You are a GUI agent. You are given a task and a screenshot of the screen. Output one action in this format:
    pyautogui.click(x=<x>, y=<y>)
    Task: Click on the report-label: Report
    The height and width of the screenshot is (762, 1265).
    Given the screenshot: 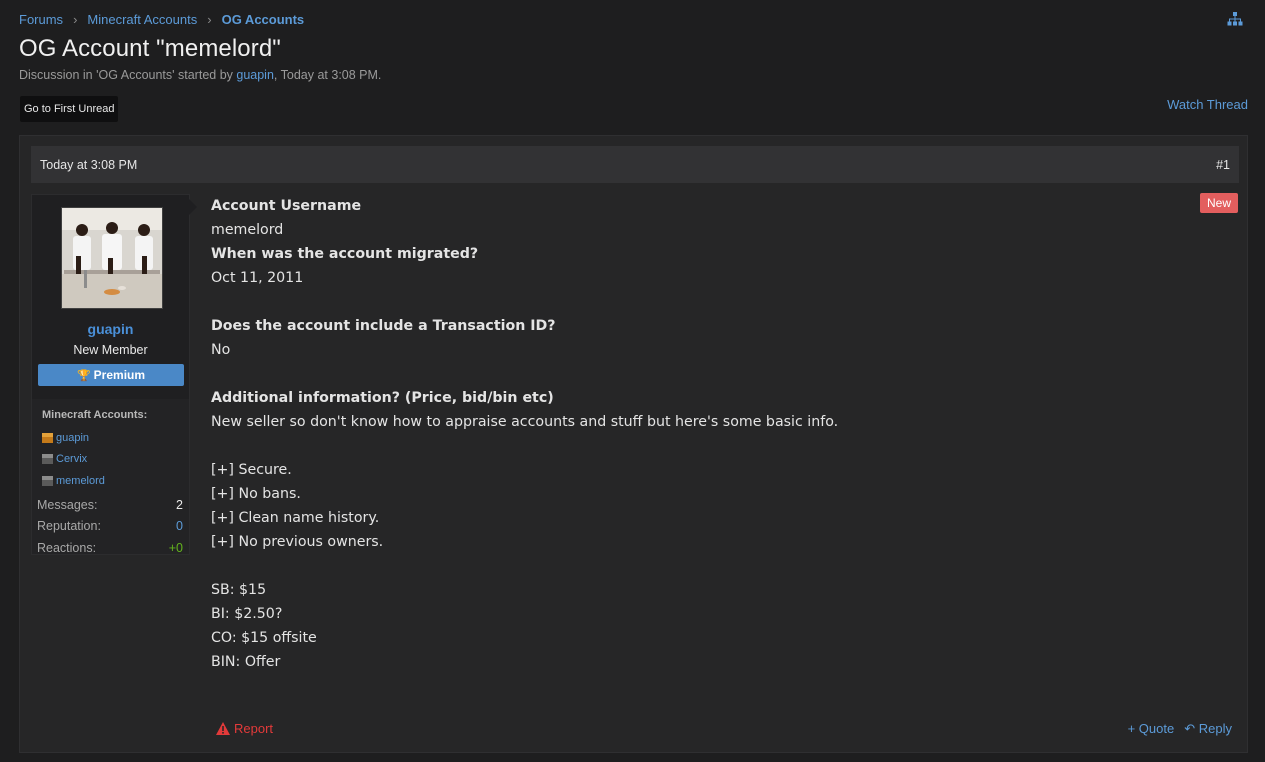 What is the action you would take?
    pyautogui.click(x=254, y=728)
    